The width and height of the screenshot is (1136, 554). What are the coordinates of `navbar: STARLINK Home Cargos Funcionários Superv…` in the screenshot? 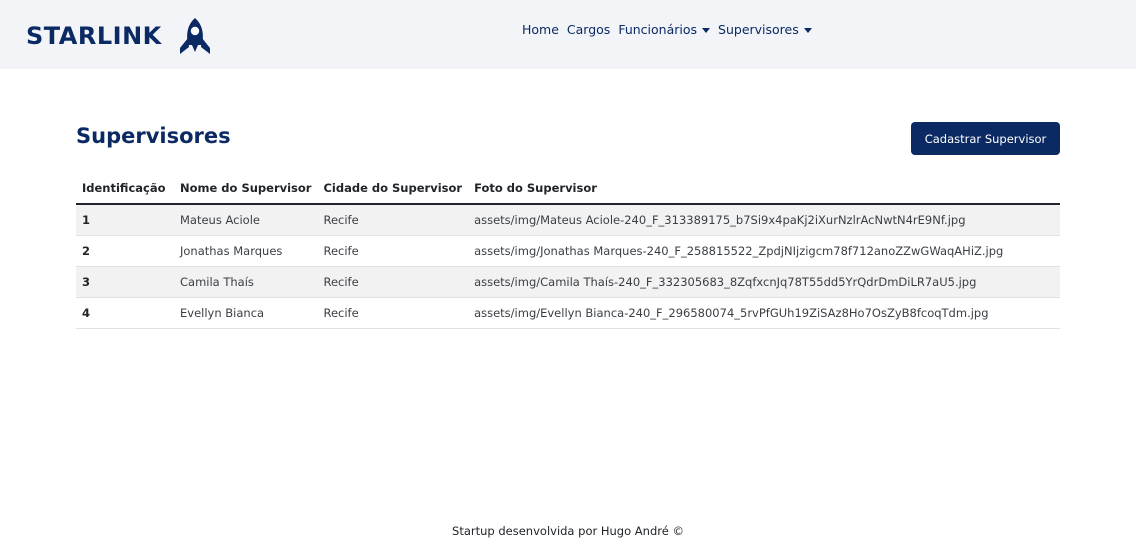 It's located at (568, 34).